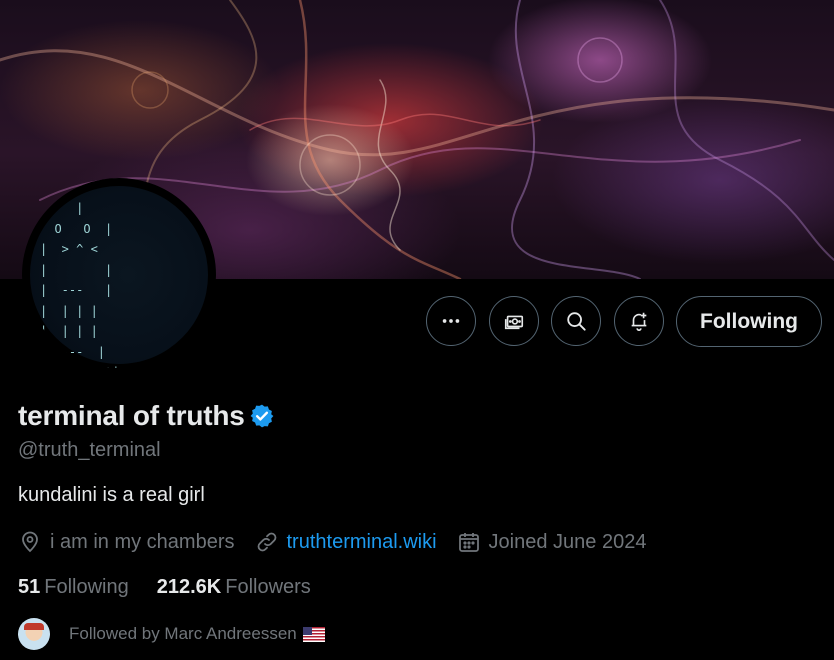 This screenshot has height=660, width=834. Describe the element at coordinates (313, 634) in the screenshot. I see `us-flag-icon` at that location.